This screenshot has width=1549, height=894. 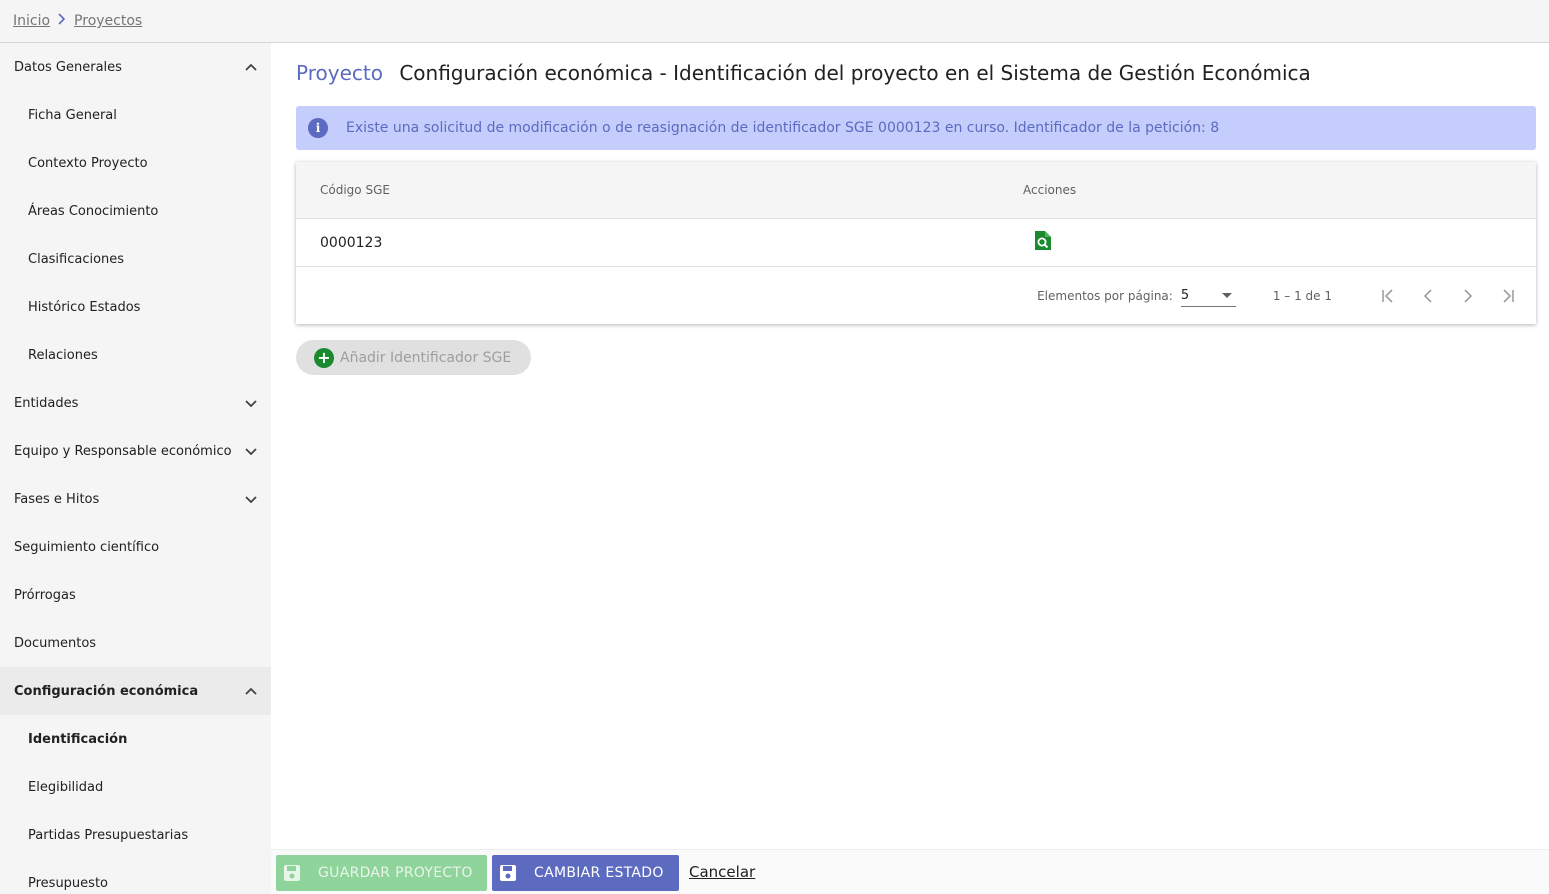 I want to click on sidebar-item-label: Configuración económica, so click(x=106, y=691).